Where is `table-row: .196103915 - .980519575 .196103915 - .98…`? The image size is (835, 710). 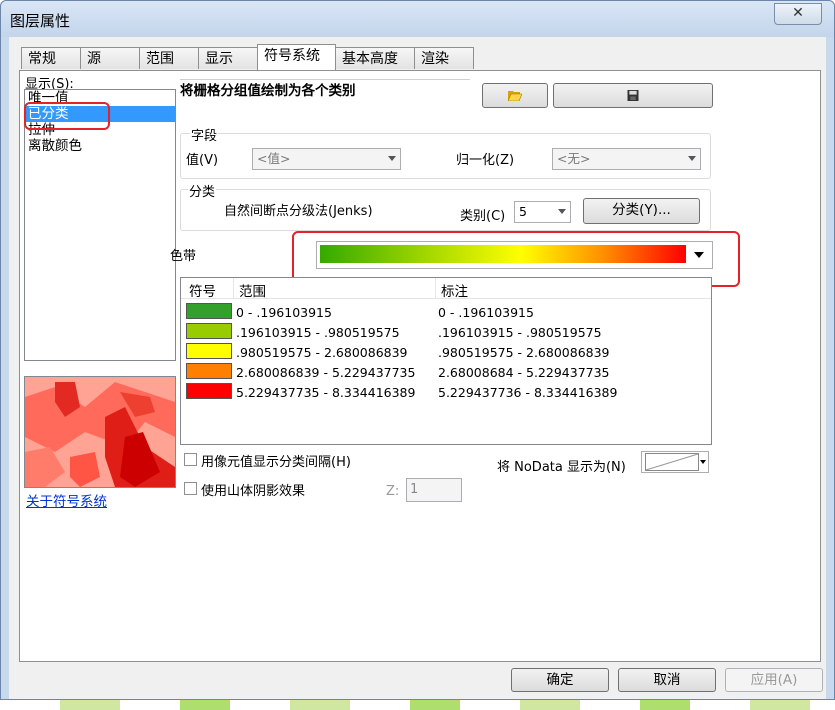
table-row: .196103915 - .980519575 .196103915 - .98… is located at coordinates (446, 332).